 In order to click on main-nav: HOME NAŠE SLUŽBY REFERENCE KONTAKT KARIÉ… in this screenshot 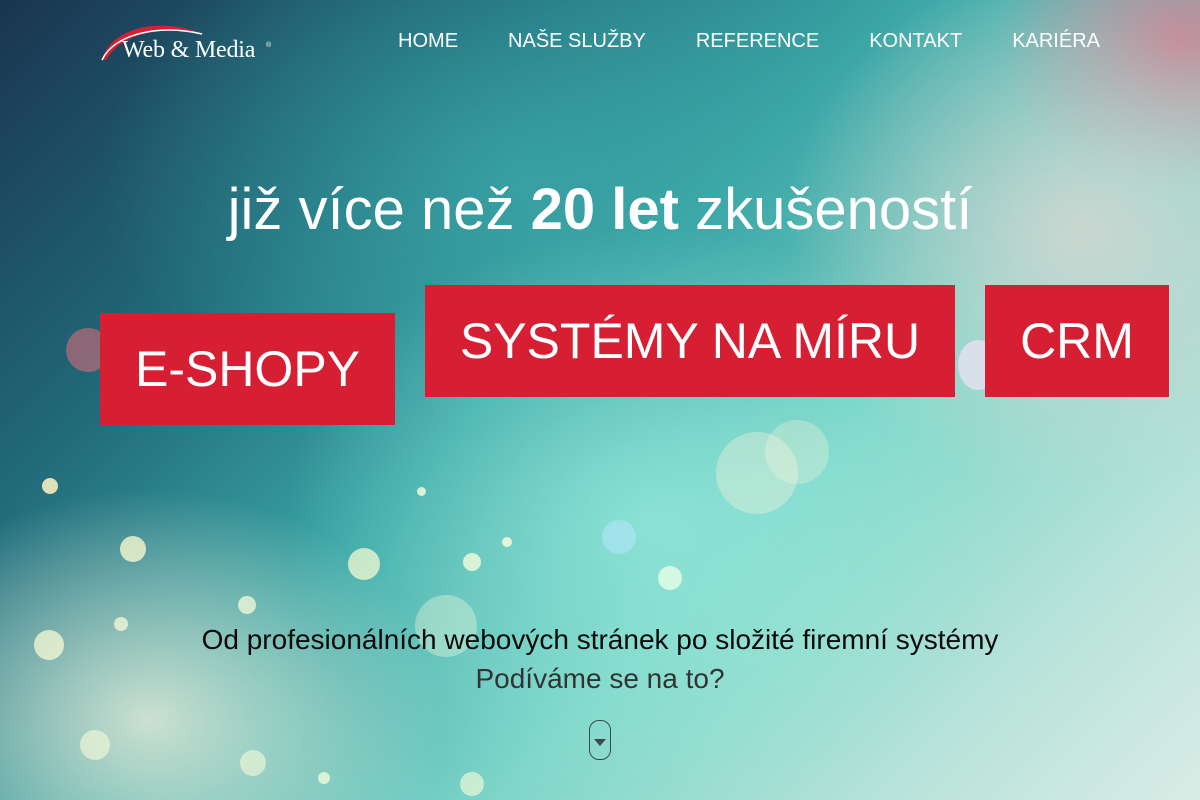, I will do `click(749, 41)`.